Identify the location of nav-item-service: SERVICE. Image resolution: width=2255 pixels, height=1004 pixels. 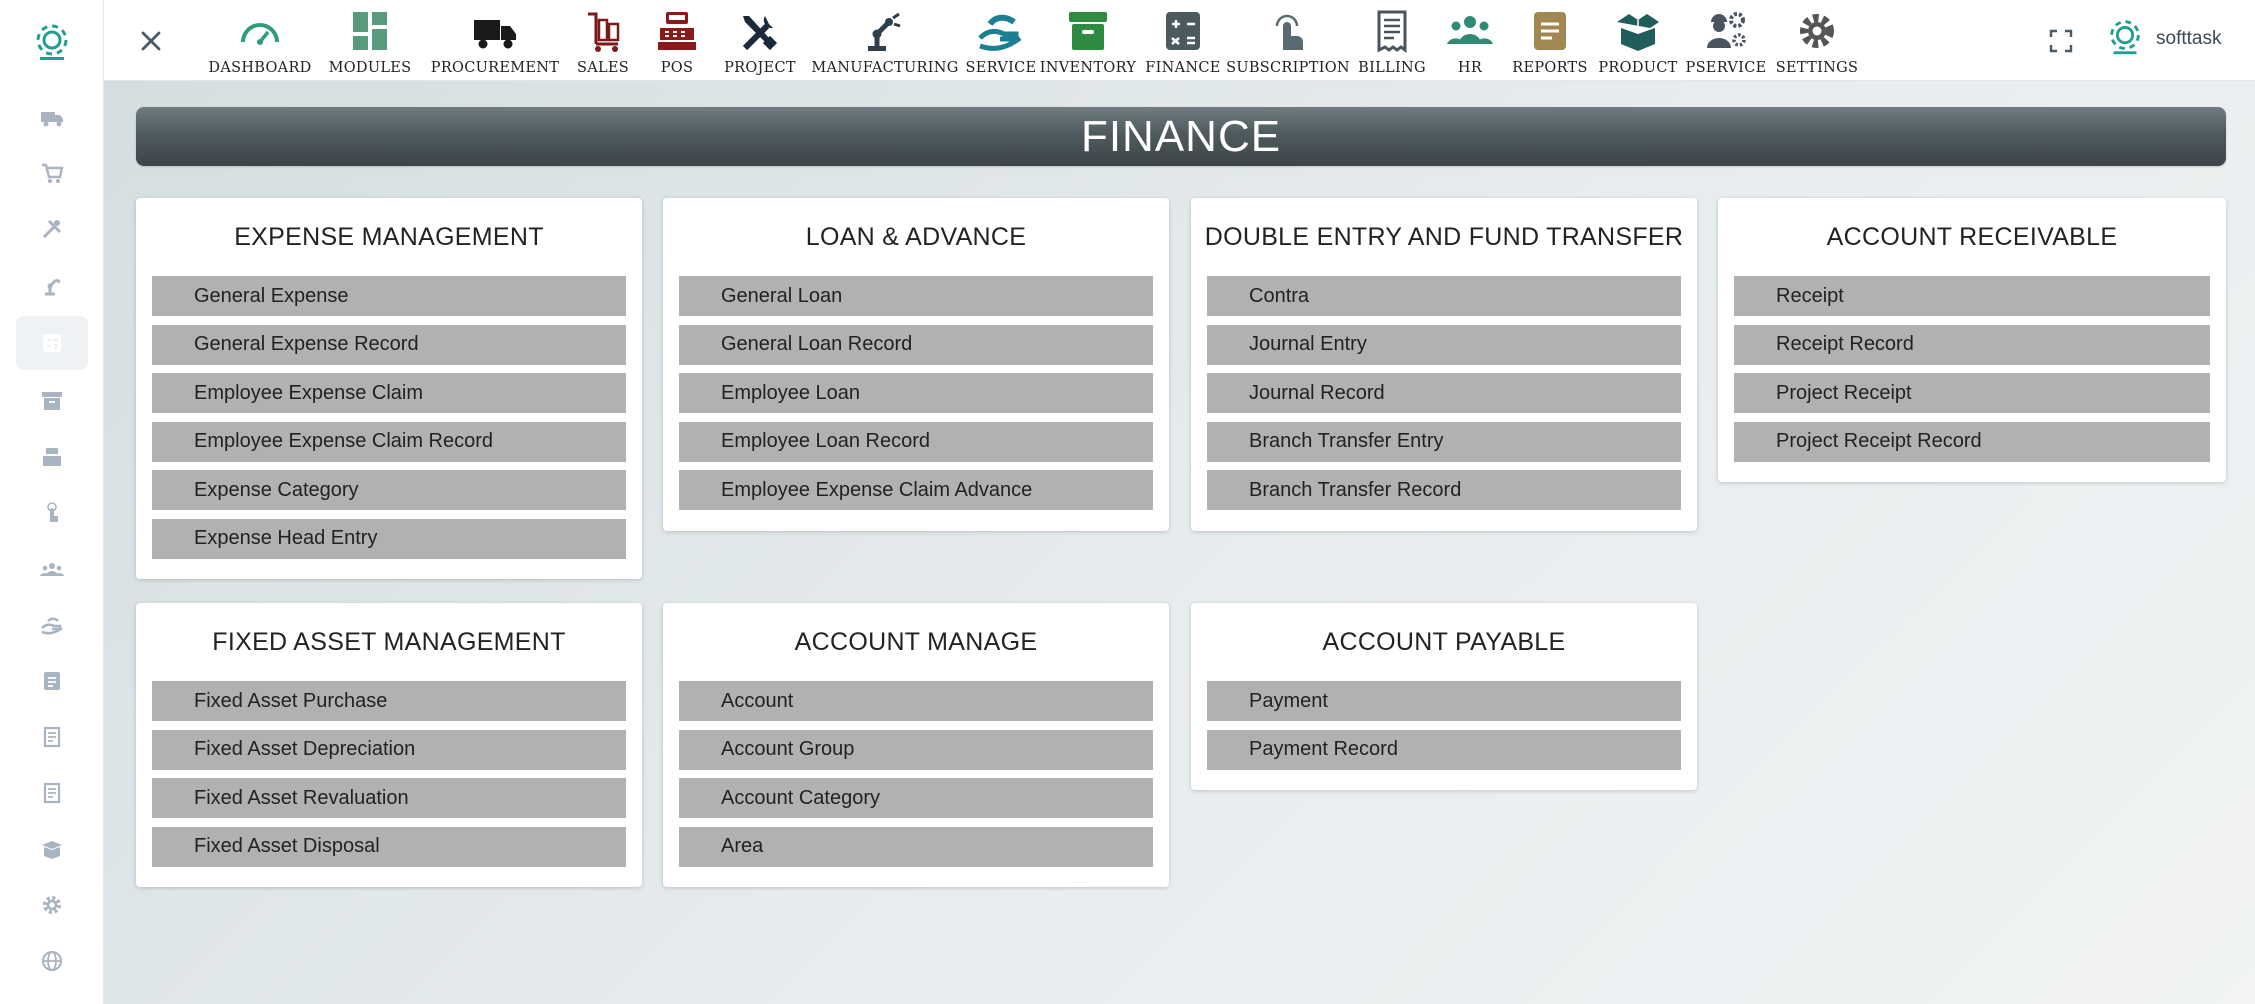
(1001, 40).